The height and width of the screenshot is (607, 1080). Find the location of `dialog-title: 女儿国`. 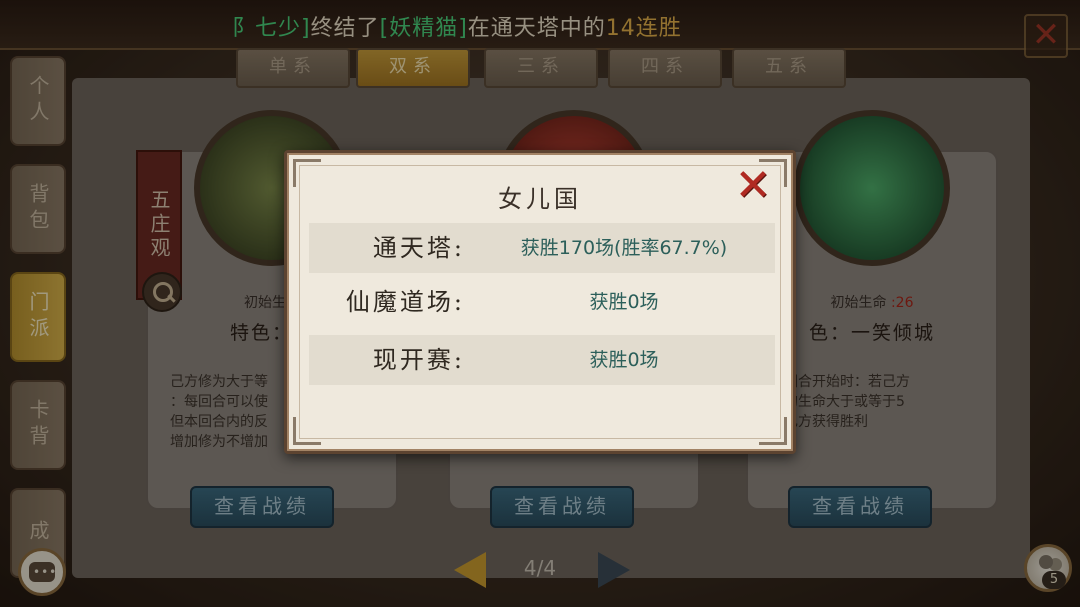

dialog-title: 女儿国 is located at coordinates (540, 199).